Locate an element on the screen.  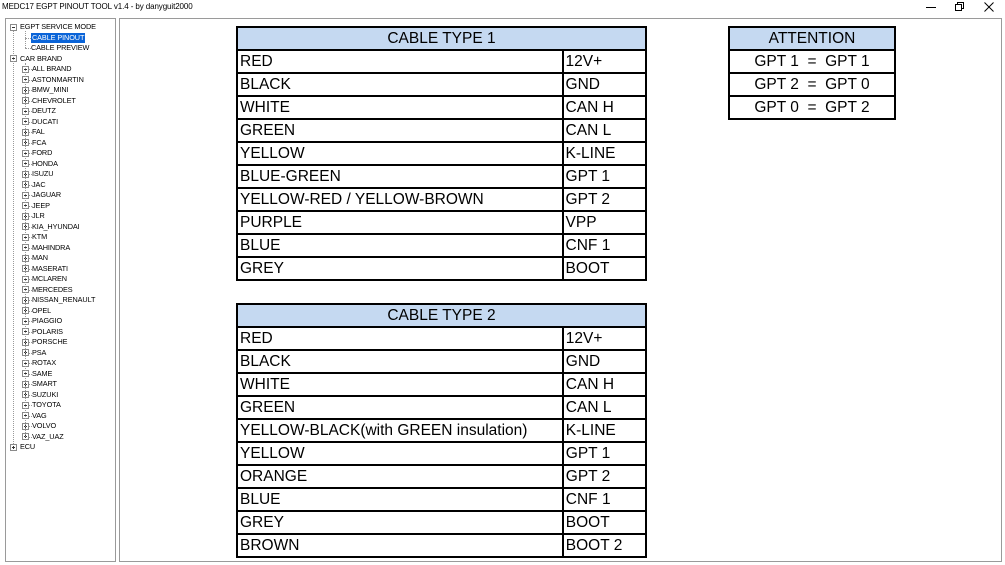
expand-icon is located at coordinates (13, 447).